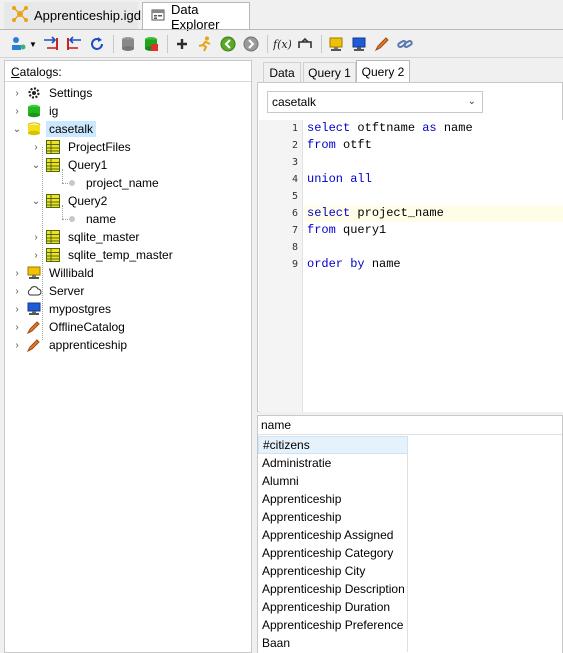 The width and height of the screenshot is (563, 653). Describe the element at coordinates (128, 44) in the screenshot. I see `database-gray-icon` at that location.